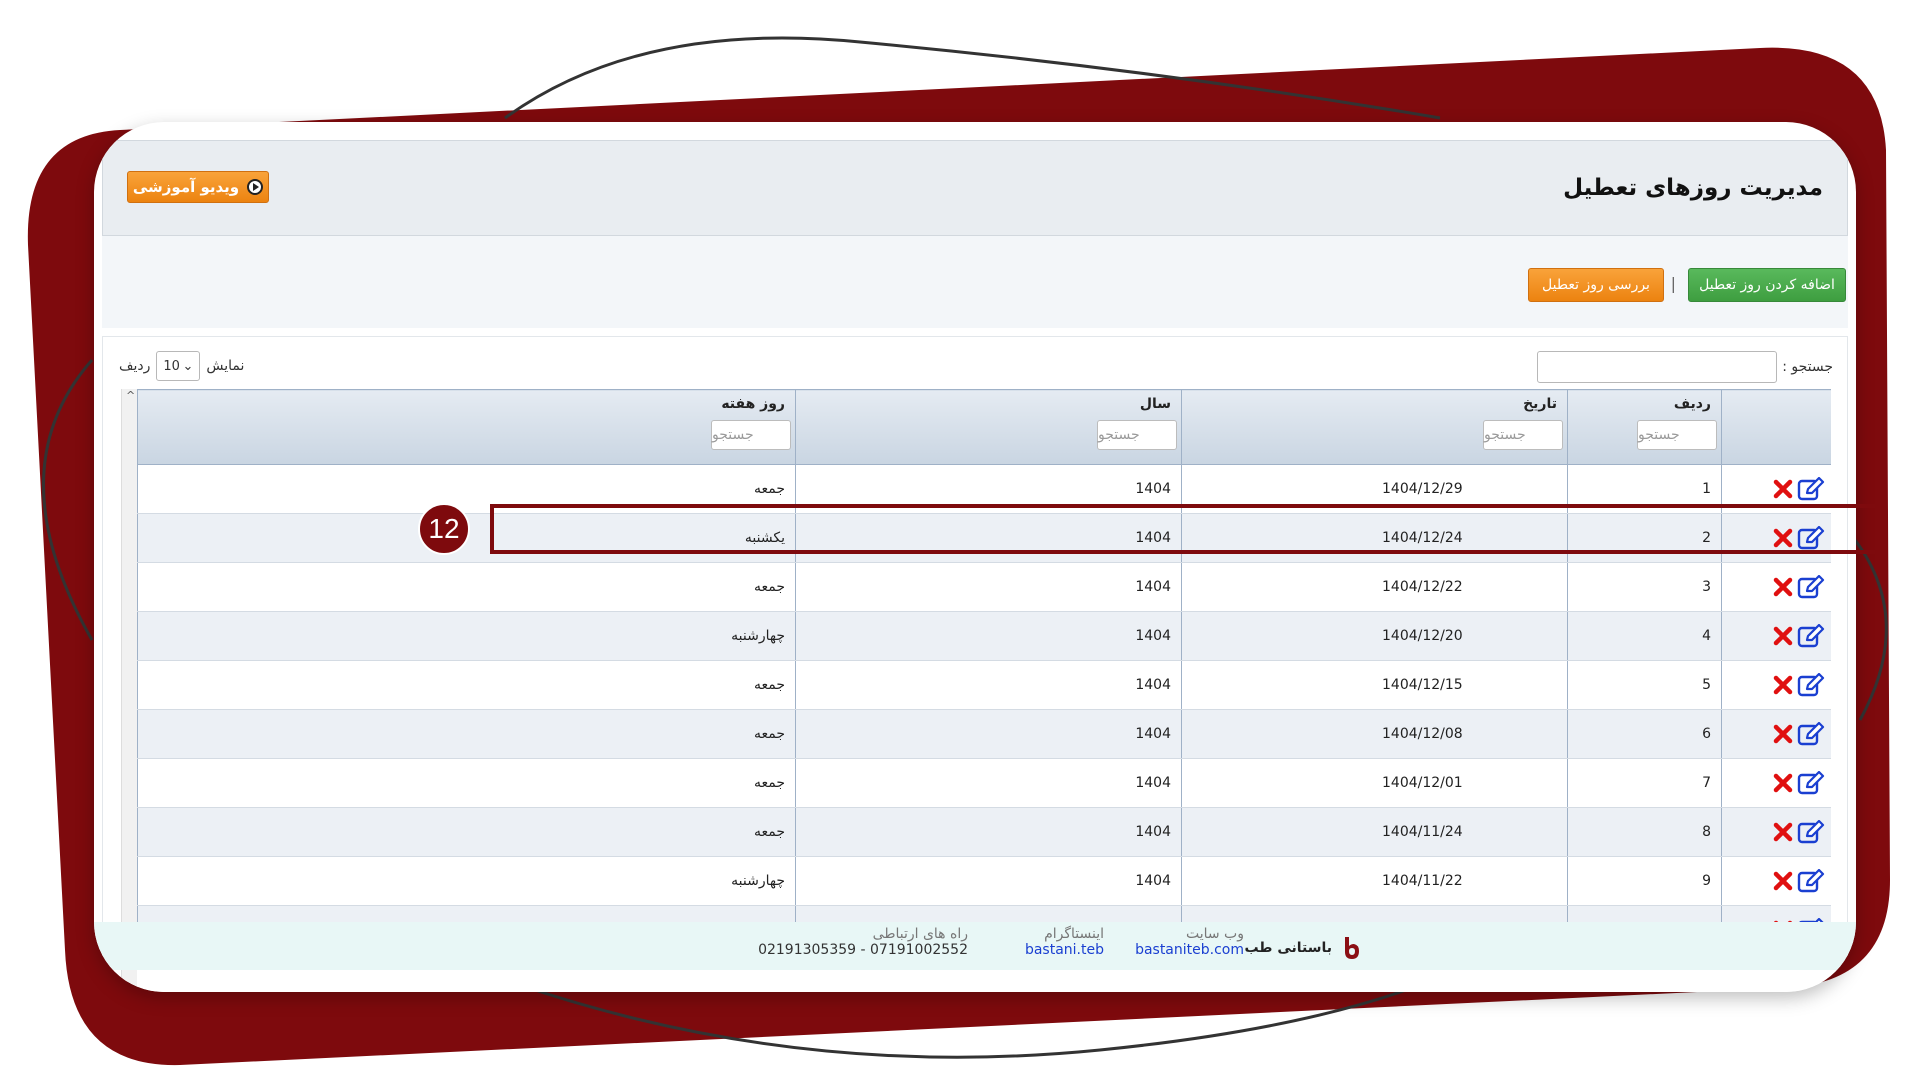  What do you see at coordinates (1374, 587) in the screenshot?
I see `cell-date: 1404/12/22` at bounding box center [1374, 587].